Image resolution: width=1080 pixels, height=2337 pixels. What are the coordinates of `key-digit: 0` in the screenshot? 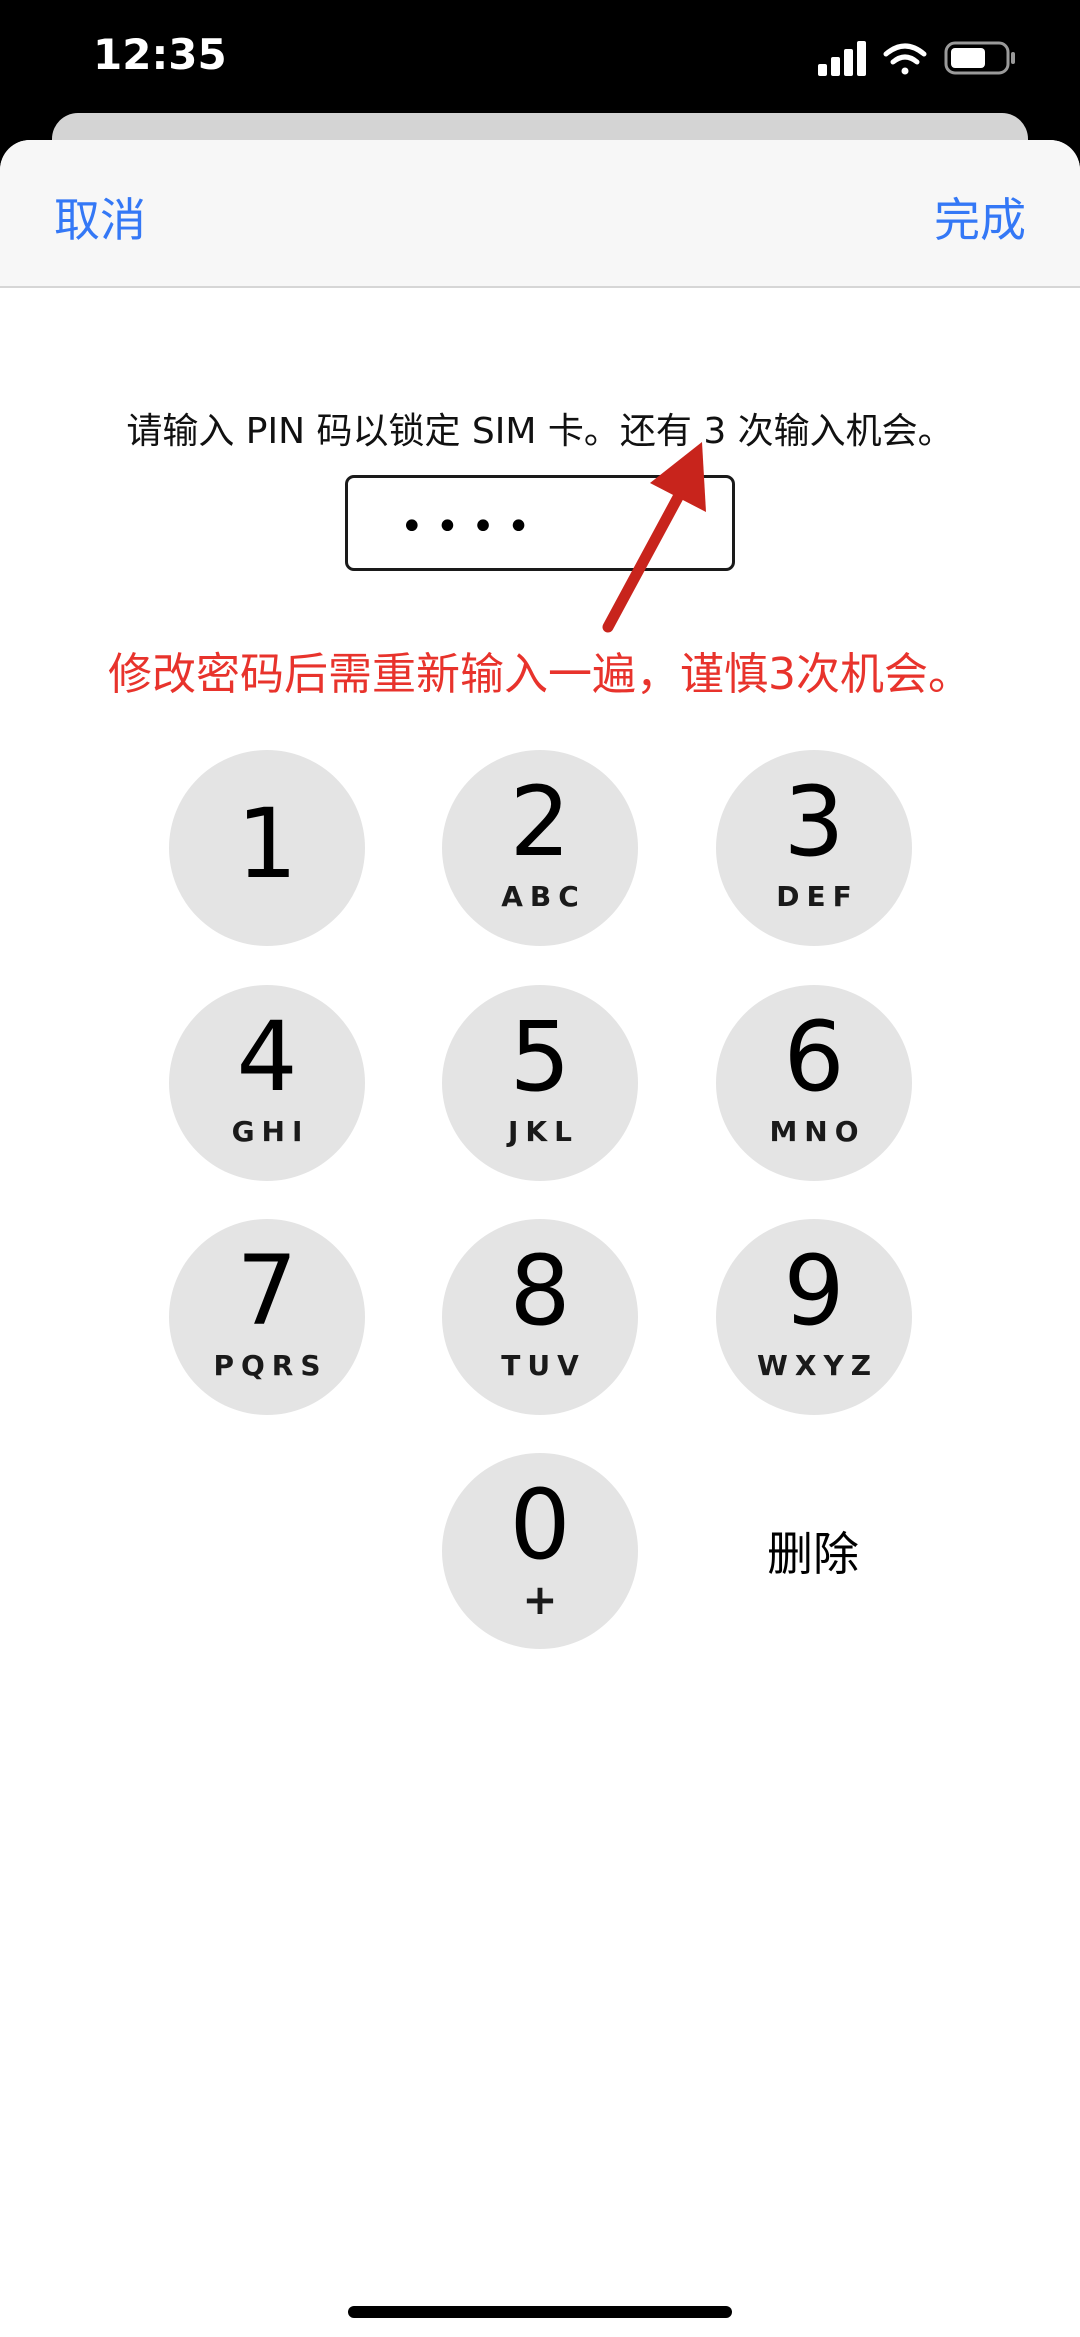 It's located at (540, 1525).